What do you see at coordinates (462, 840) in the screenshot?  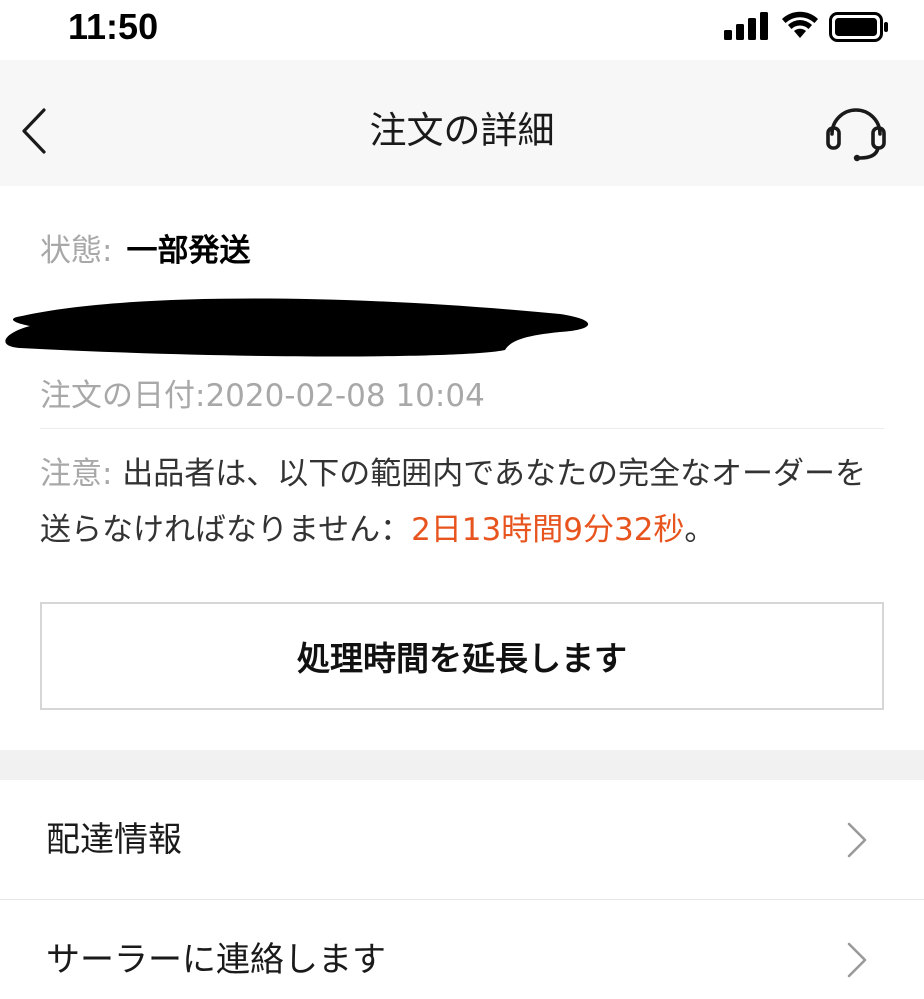 I see `menu-item-delivery-info: 配達情報` at bounding box center [462, 840].